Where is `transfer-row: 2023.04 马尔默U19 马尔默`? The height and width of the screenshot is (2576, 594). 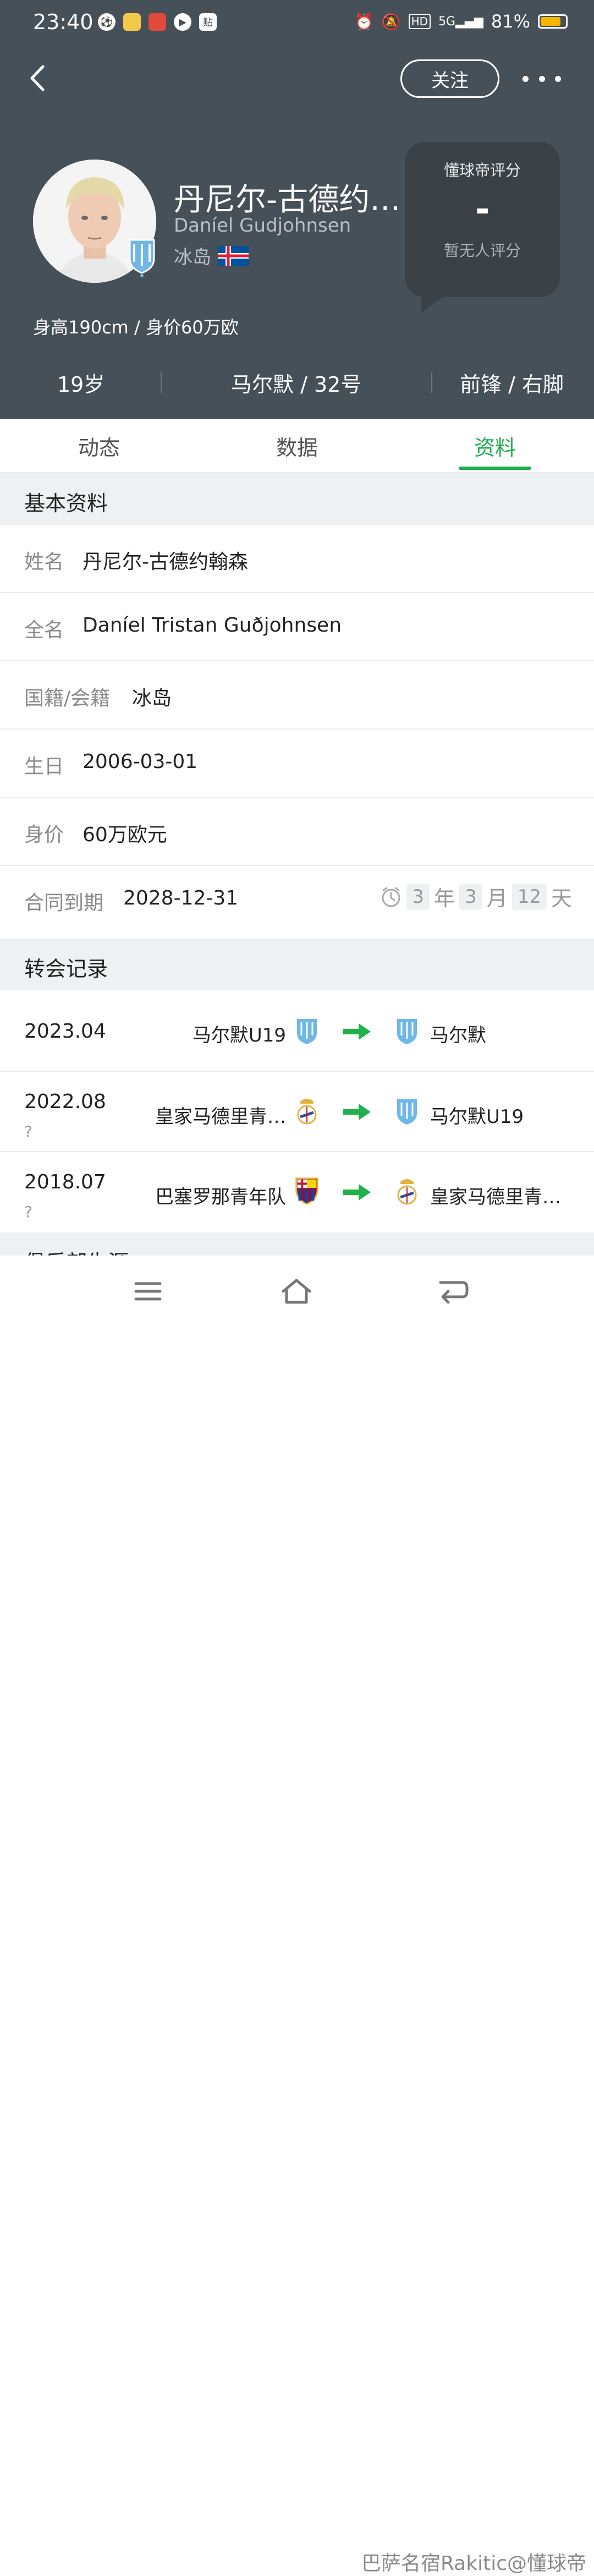
transfer-row: 2023.04 马尔默U19 马尔默 is located at coordinates (297, 1031).